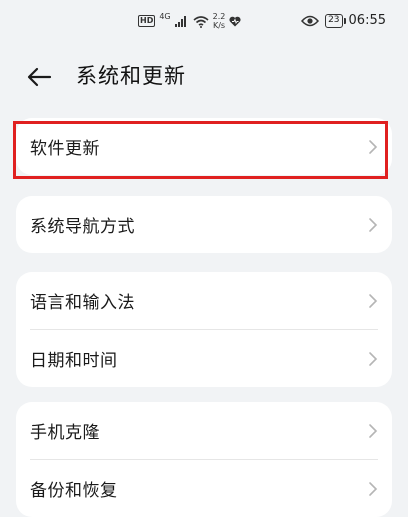 The width and height of the screenshot is (408, 517). I want to click on network-speed: 2.2 K/s, so click(219, 21).